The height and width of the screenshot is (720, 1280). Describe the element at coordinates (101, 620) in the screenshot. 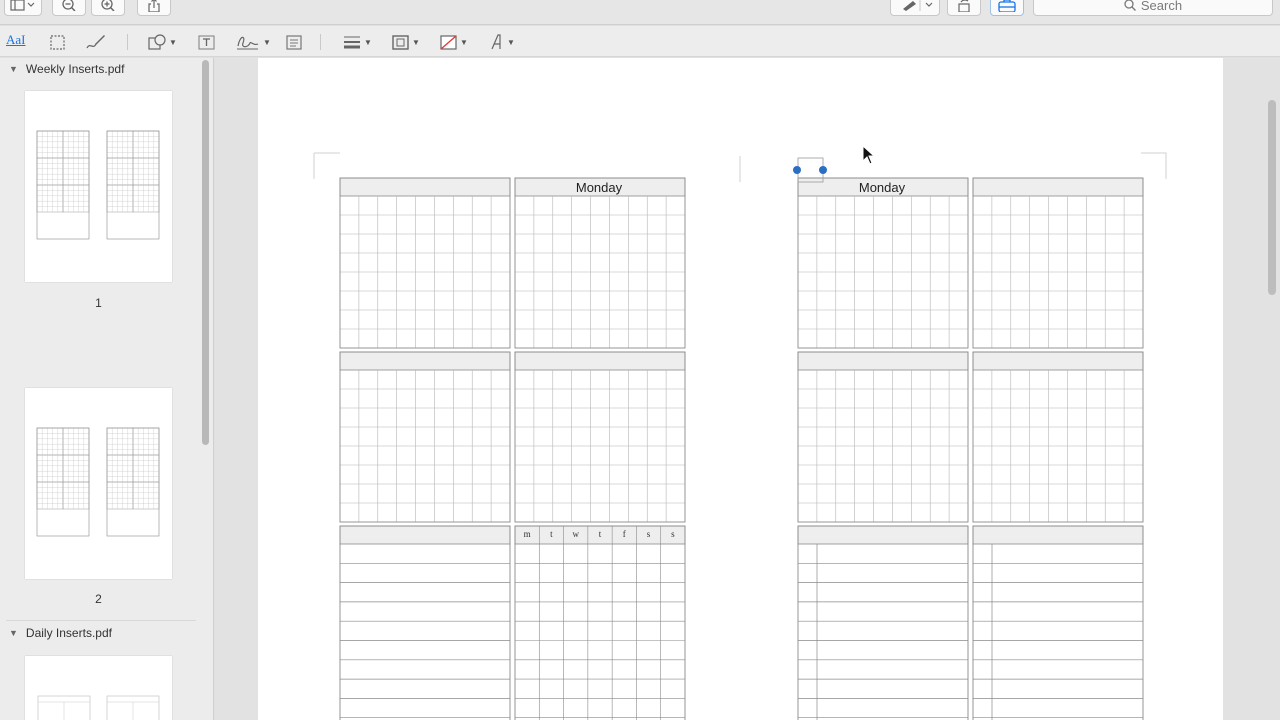

I see `divider` at that location.